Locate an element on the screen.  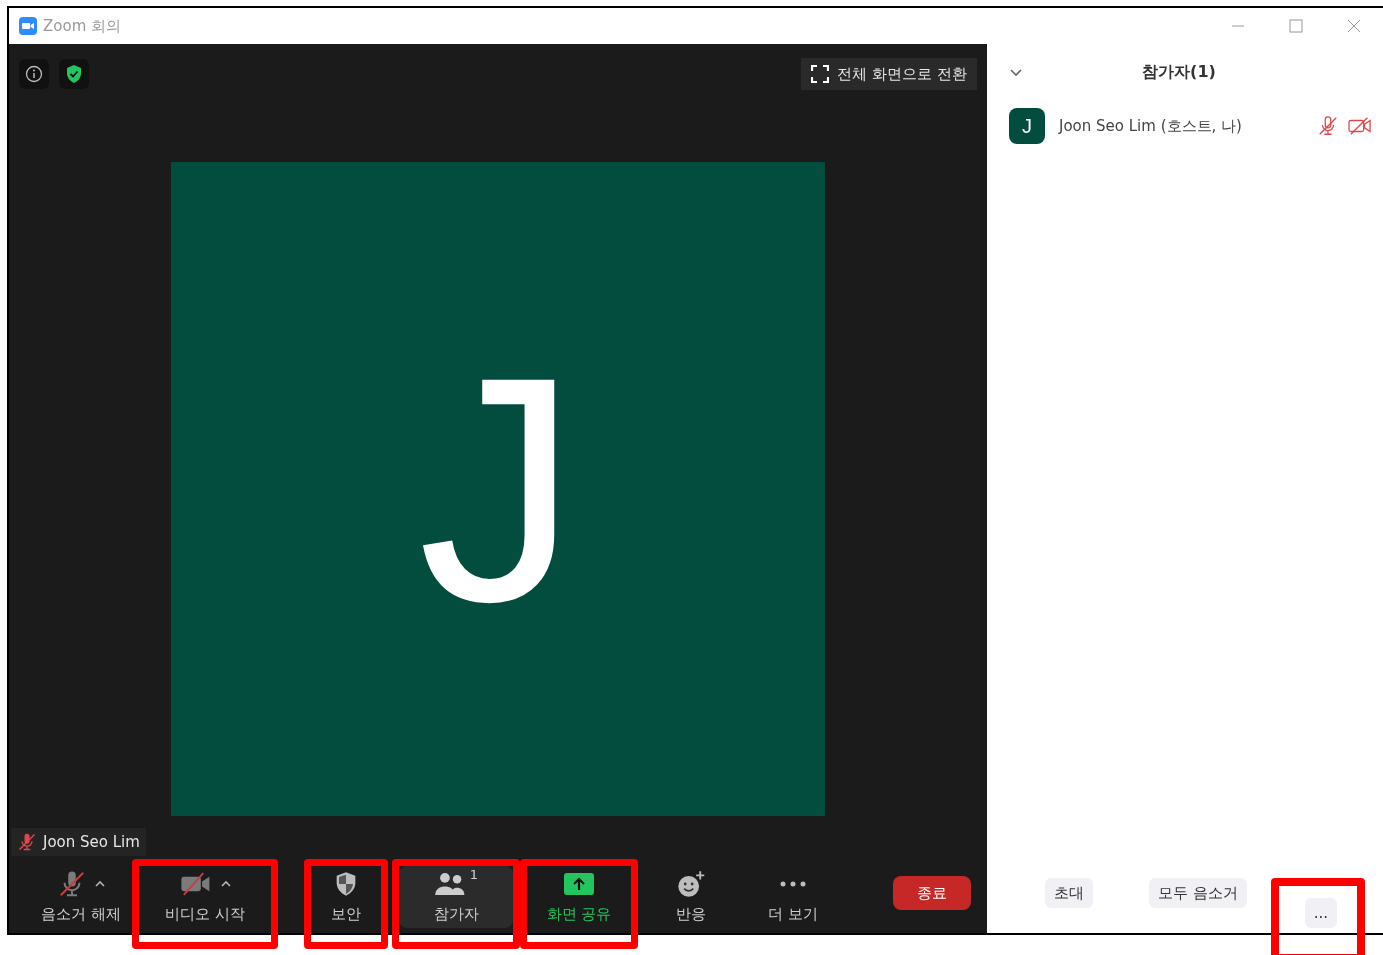
video-camera-icon is located at coordinates (28, 26).